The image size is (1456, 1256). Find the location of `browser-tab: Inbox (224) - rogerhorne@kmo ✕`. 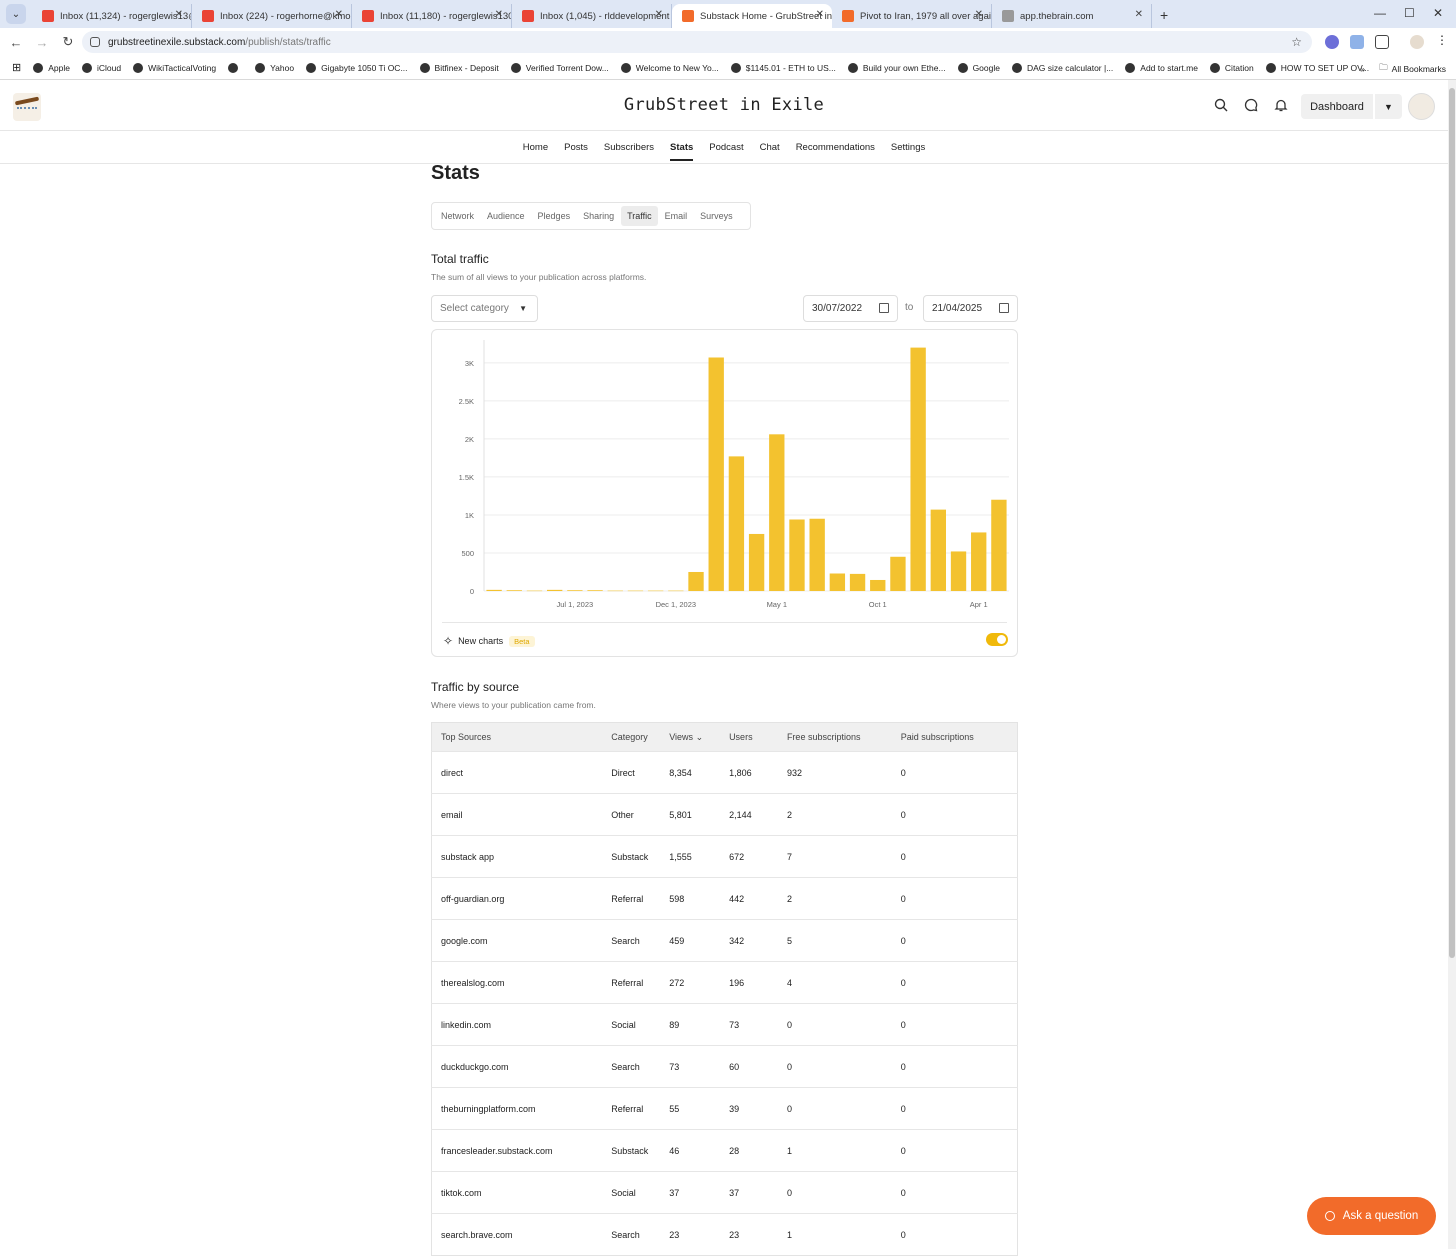

browser-tab: Inbox (224) - rogerhorne@kmo ✕ is located at coordinates (272, 16).